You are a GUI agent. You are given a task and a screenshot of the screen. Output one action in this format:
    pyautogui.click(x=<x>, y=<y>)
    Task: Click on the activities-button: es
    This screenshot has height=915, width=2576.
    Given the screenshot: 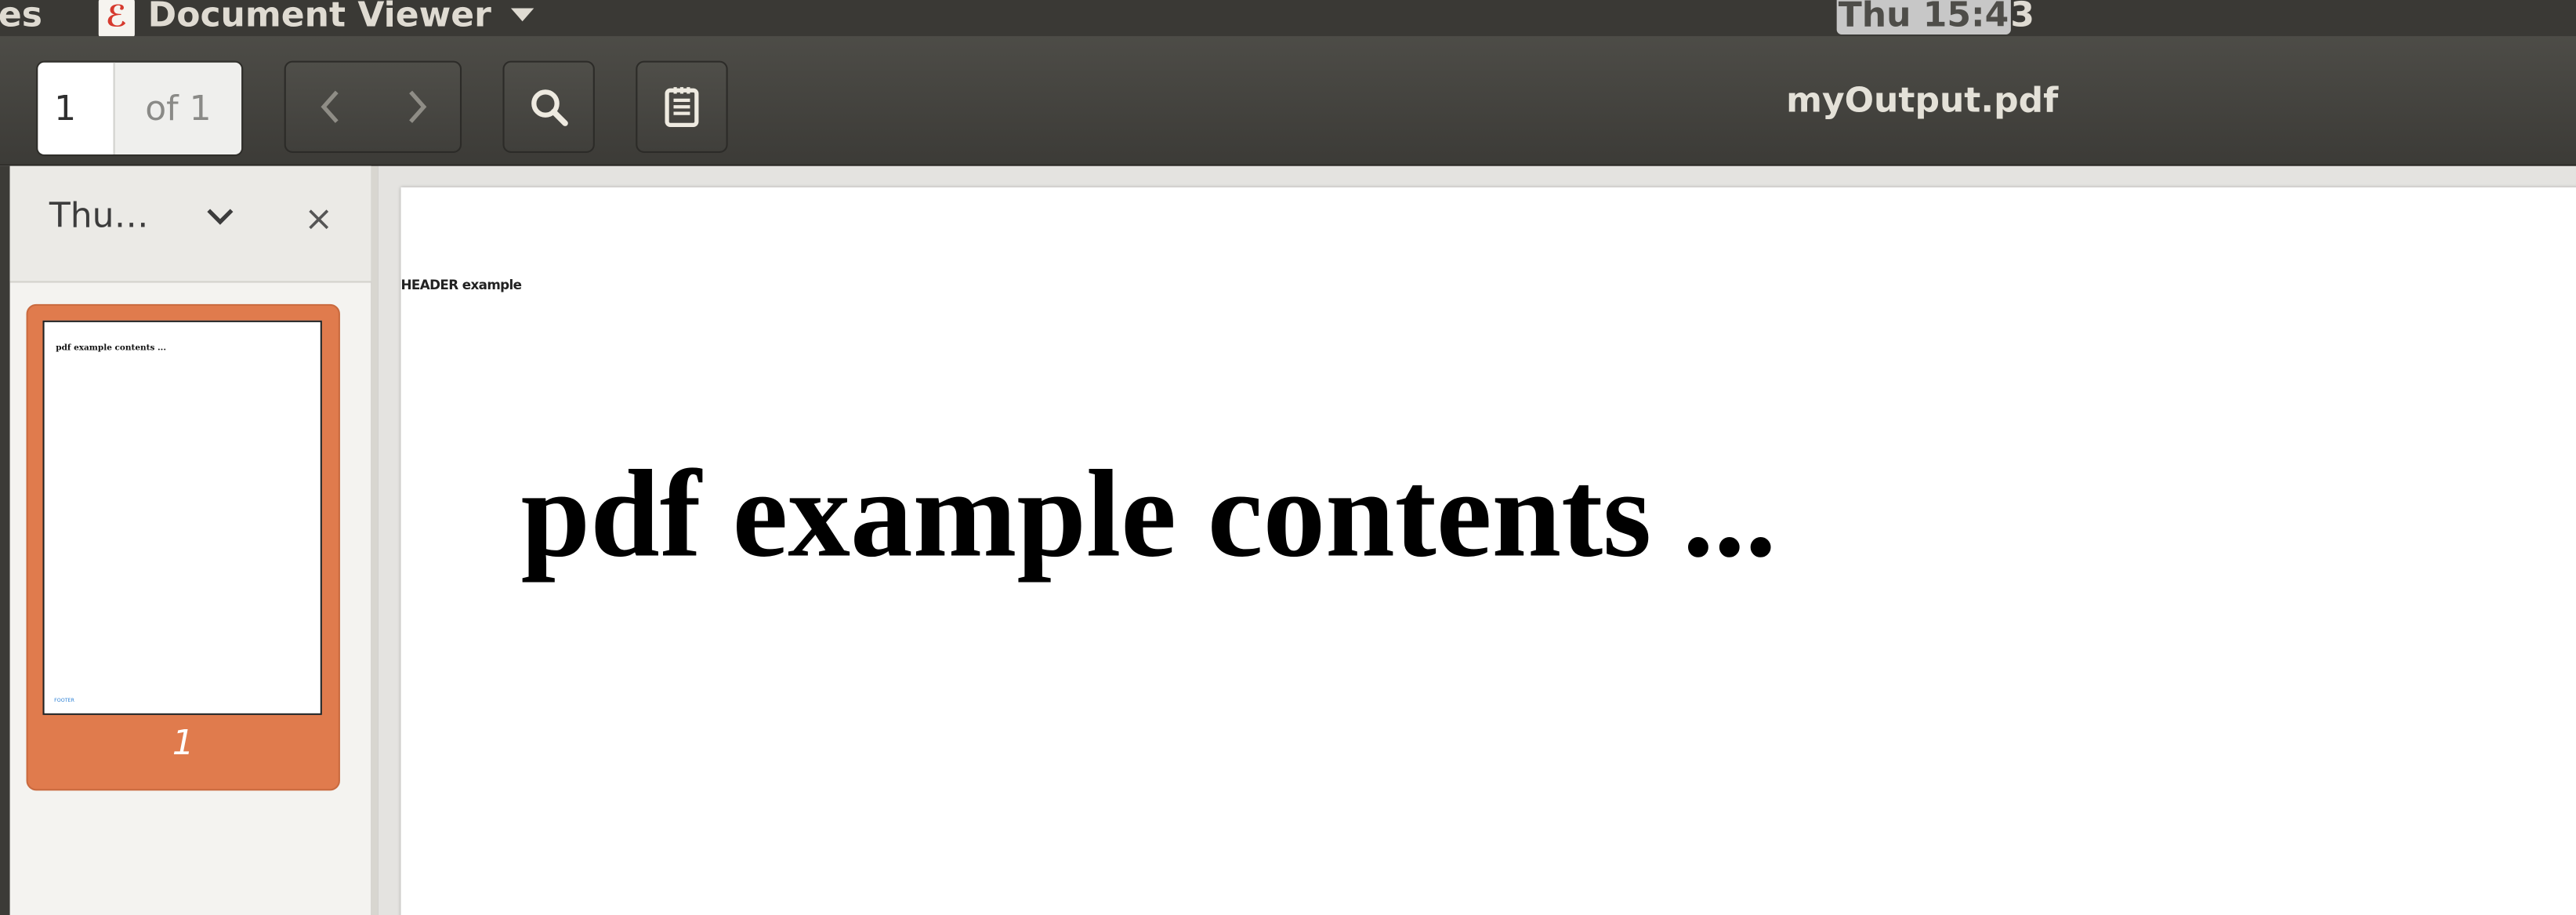 What is the action you would take?
    pyautogui.click(x=21, y=19)
    